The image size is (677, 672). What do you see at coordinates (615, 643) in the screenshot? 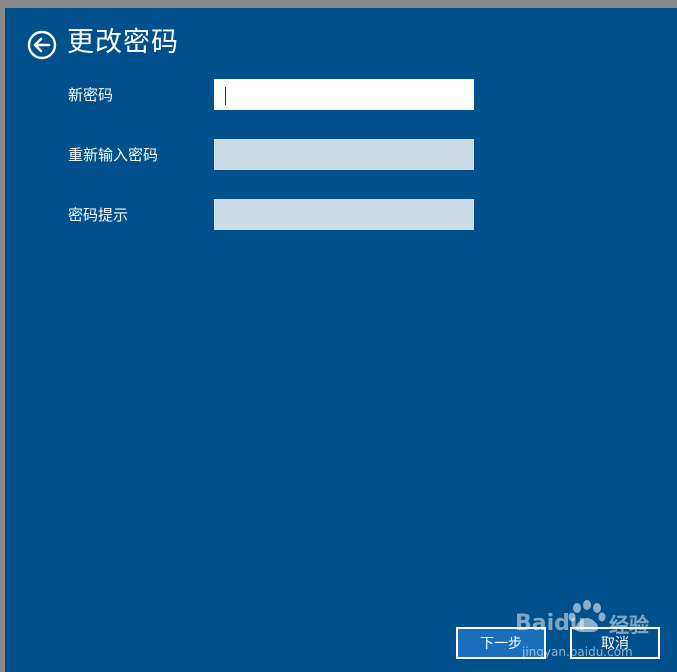
I see `cancel-button: 取消` at bounding box center [615, 643].